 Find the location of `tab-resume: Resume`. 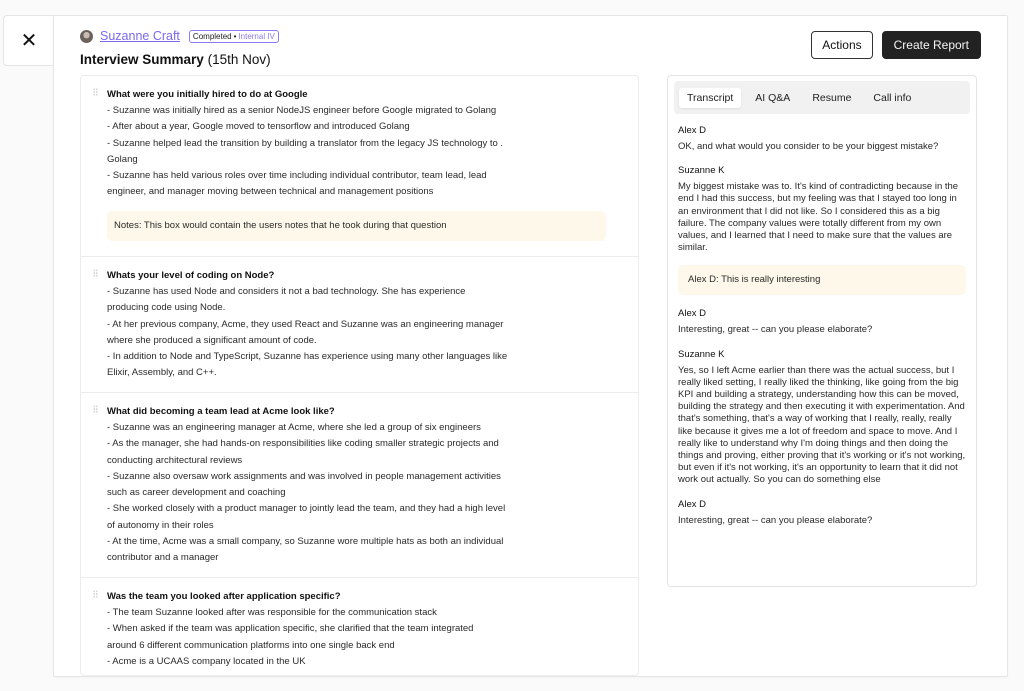

tab-resume: Resume is located at coordinates (831, 98).